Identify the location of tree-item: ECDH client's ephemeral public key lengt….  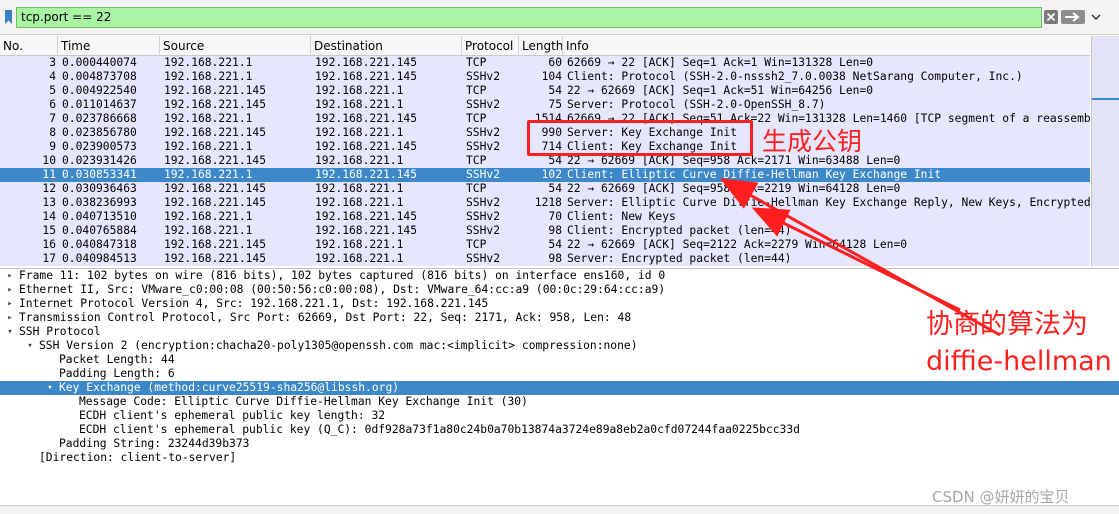
(559, 416).